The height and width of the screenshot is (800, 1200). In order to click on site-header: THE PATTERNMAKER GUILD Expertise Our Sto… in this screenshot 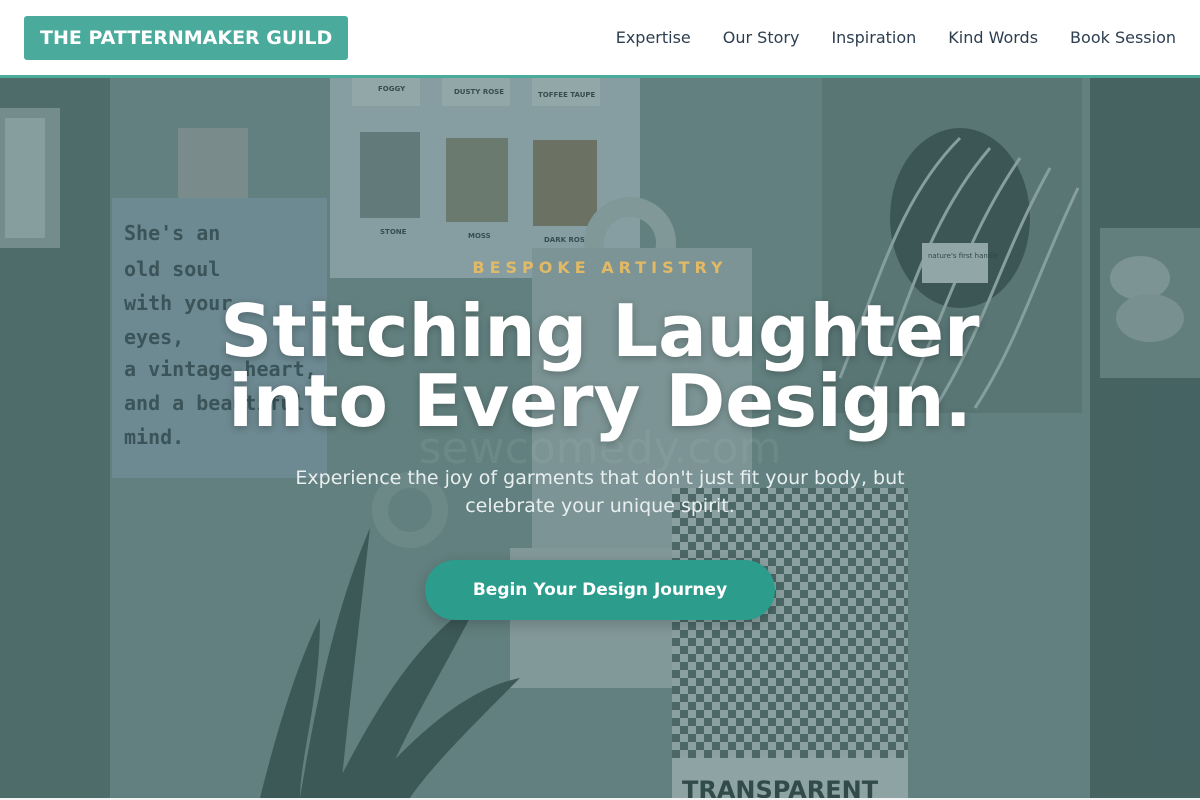, I will do `click(600, 39)`.